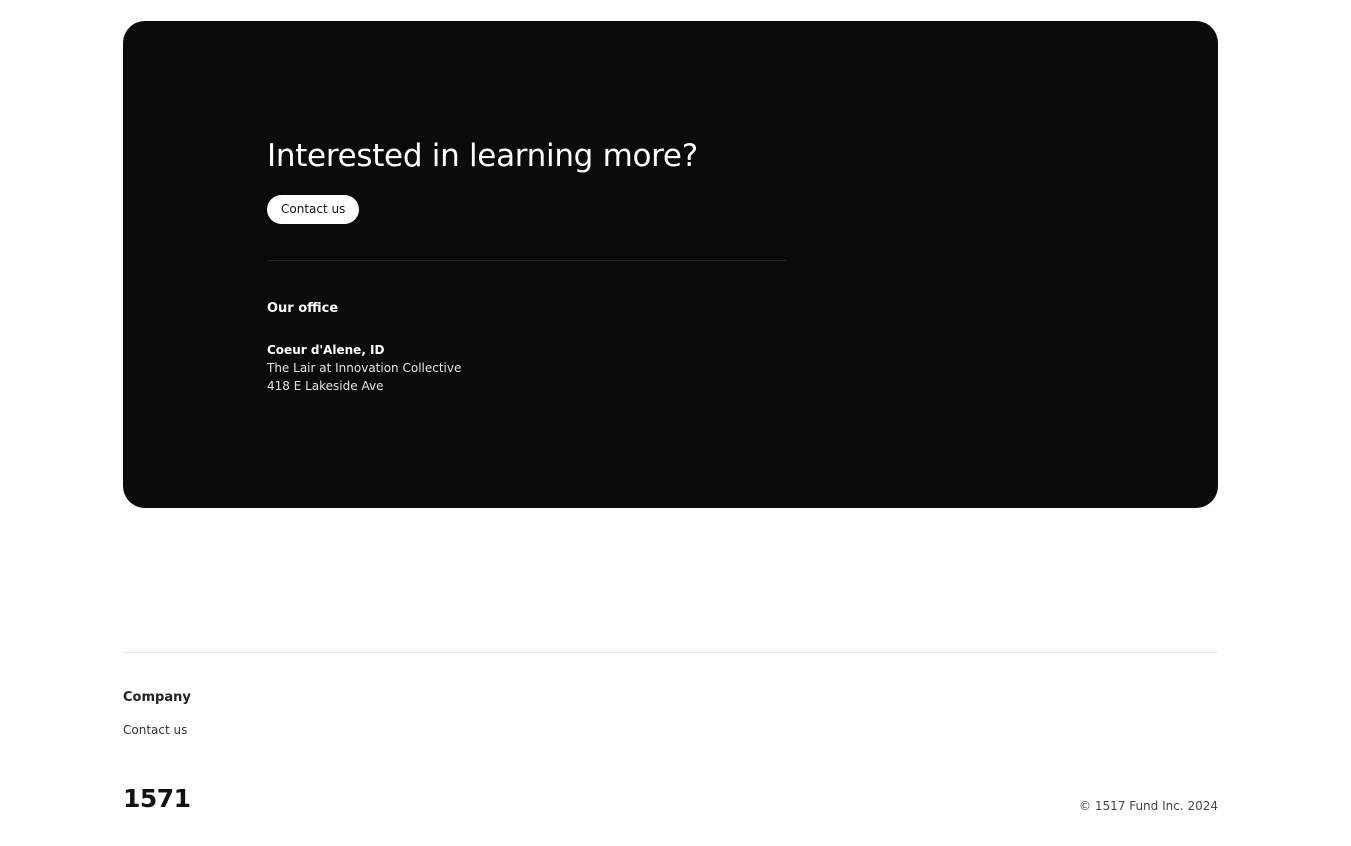 The image size is (1351, 846). I want to click on cta-divider, so click(526, 260).